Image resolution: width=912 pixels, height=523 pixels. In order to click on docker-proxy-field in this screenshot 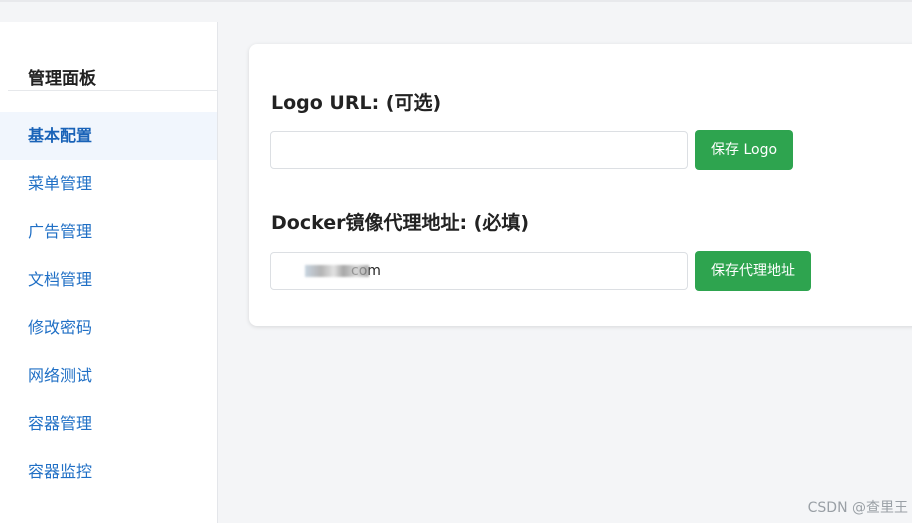, I will do `click(479, 271)`.